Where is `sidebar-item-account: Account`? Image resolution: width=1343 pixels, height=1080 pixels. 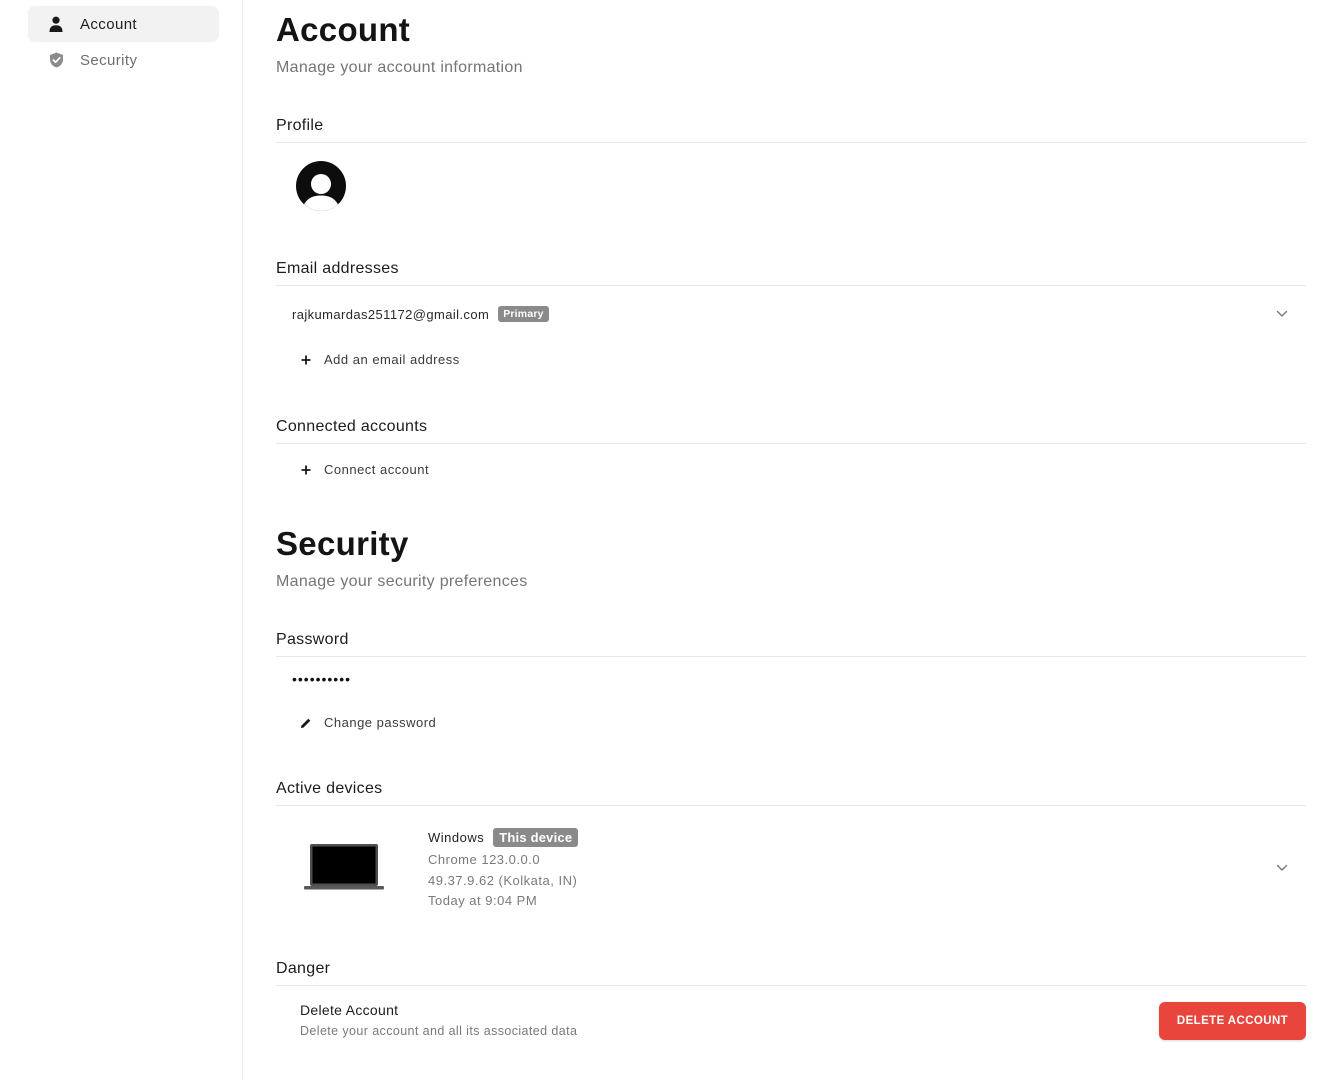
sidebar-item-account: Account is located at coordinates (123, 24).